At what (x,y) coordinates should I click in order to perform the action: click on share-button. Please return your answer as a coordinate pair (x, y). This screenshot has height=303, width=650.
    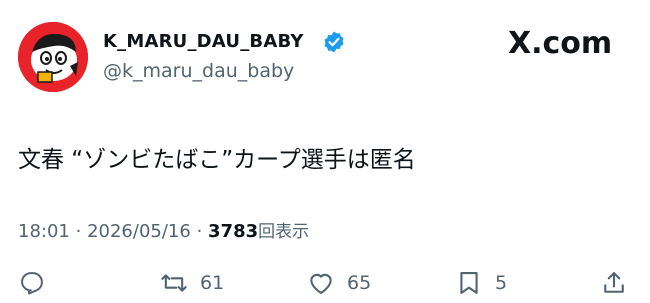
    Looking at the image, I should click on (614, 283).